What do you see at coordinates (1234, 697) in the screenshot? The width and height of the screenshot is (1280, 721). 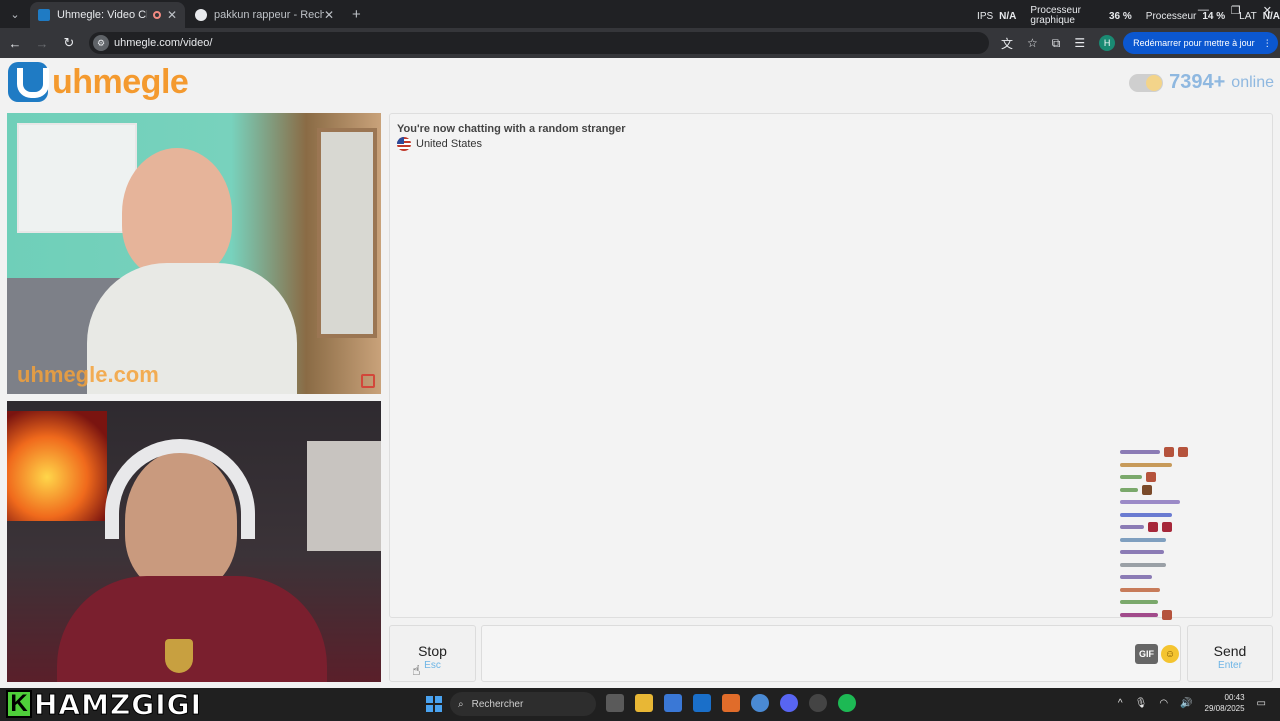 I see `clock-time: 00:43` at bounding box center [1234, 697].